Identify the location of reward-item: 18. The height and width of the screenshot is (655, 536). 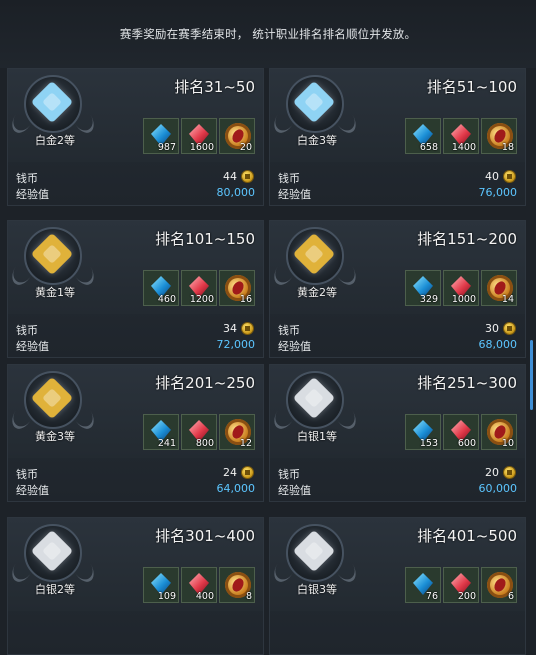
(499, 136).